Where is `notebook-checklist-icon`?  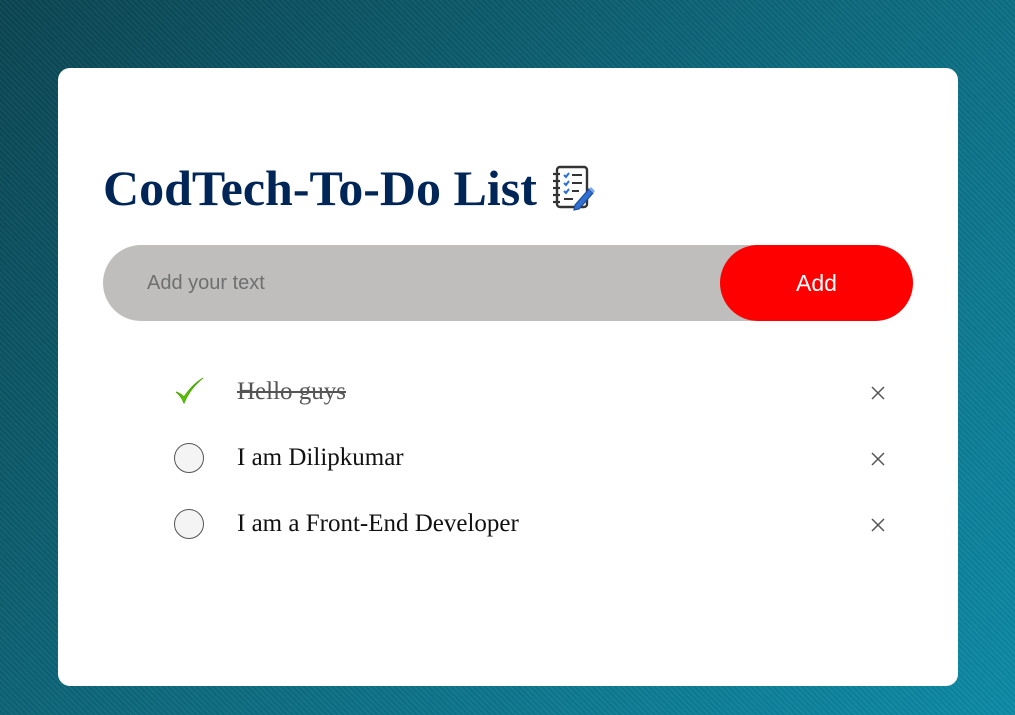
notebook-checklist-icon is located at coordinates (573, 188).